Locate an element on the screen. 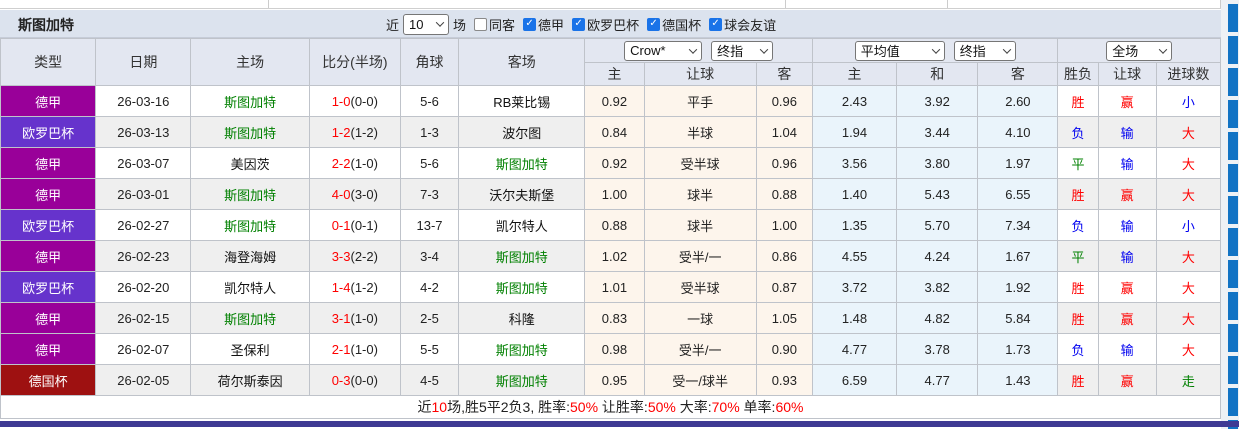 The height and width of the screenshot is (429, 1239). filter-checkbox: 同客 is located at coordinates (494, 24).